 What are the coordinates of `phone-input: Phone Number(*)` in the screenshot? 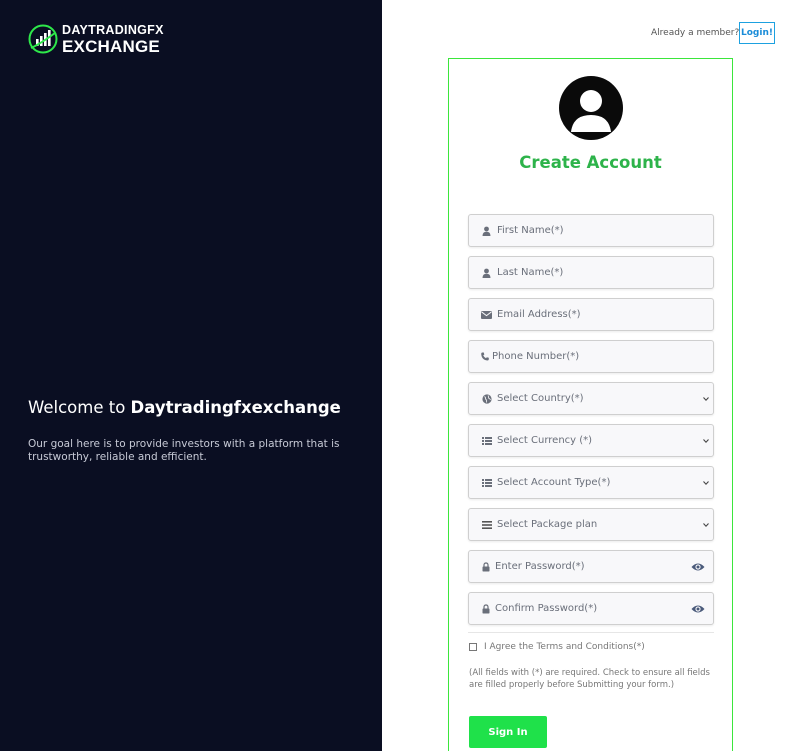 It's located at (591, 356).